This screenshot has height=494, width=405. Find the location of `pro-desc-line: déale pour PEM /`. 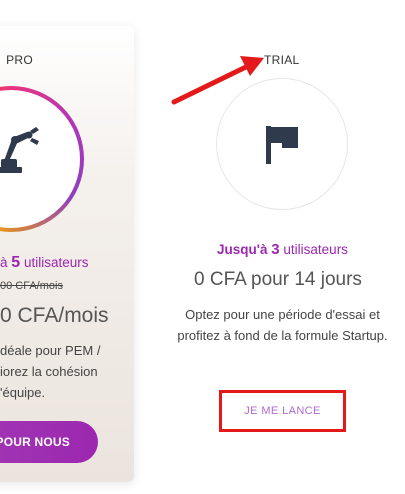

pro-desc-line: déale pour PEM / is located at coordinates (50, 350).